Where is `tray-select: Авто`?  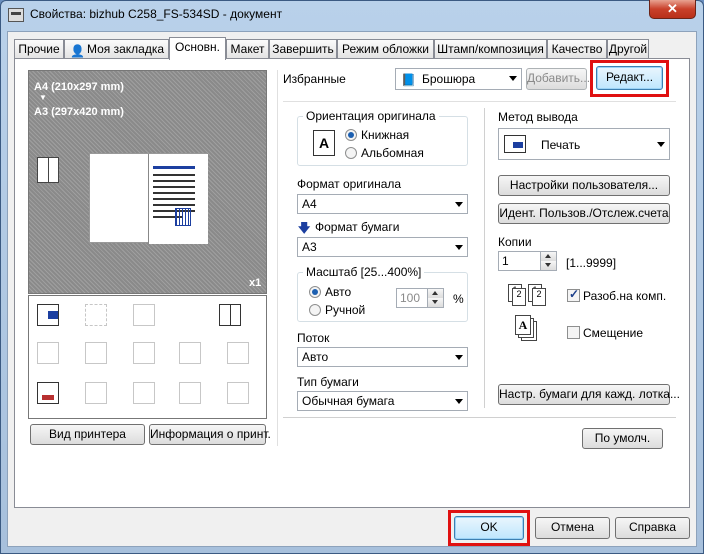
tray-select: Авто is located at coordinates (382, 357).